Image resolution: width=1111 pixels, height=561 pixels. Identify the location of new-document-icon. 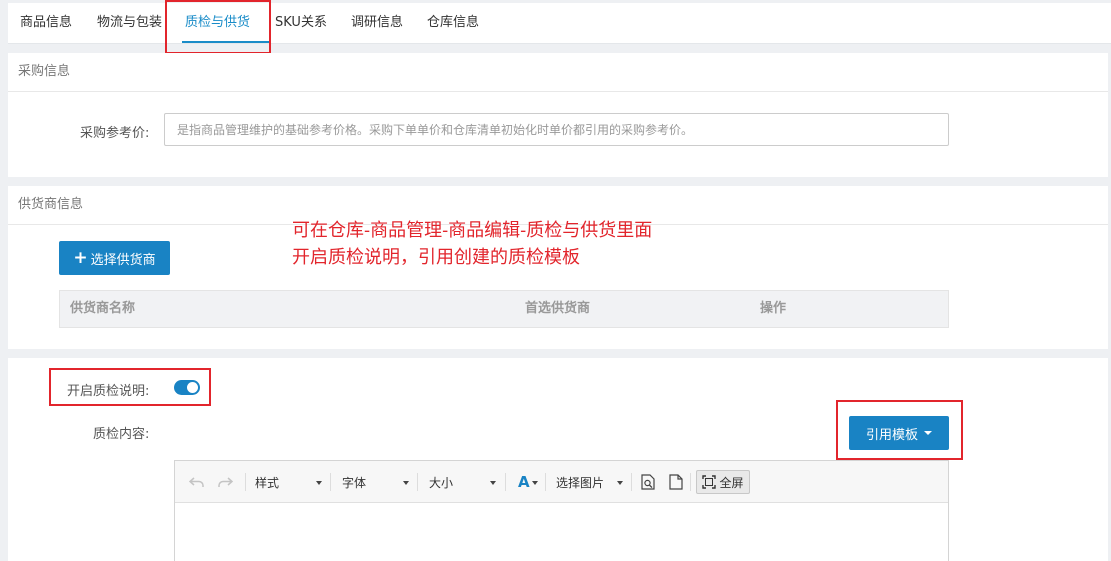
(676, 482).